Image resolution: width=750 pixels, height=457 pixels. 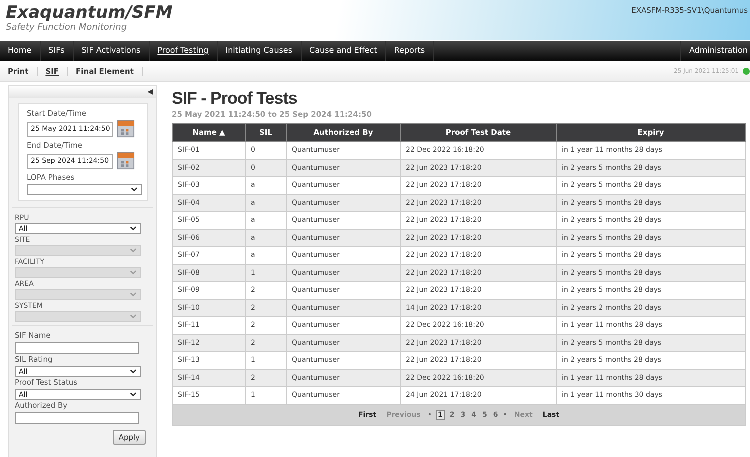 I want to click on app-subtitle: Safety Function Monitoring, so click(x=67, y=28).